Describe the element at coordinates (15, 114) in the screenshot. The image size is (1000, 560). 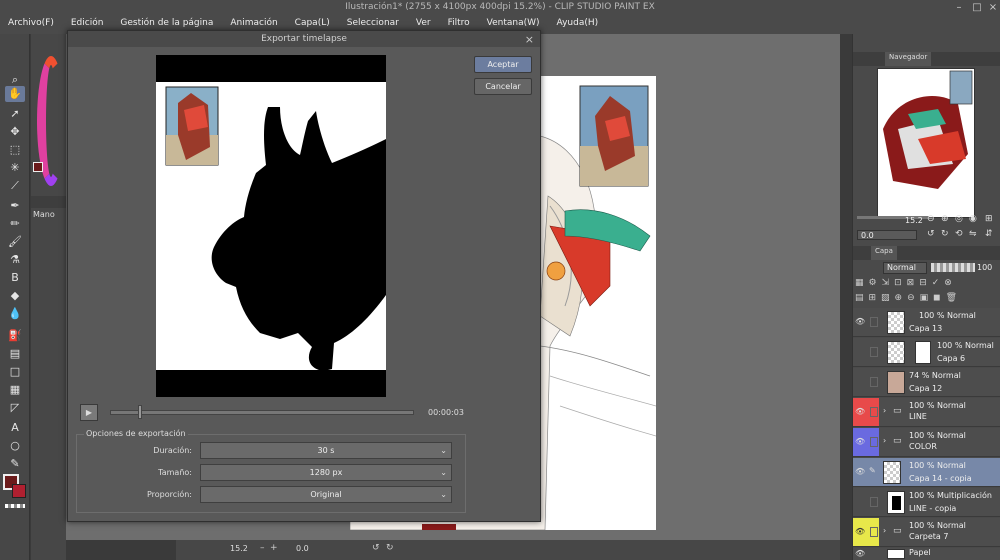
I see `operation-tool-icon: ➚` at that location.